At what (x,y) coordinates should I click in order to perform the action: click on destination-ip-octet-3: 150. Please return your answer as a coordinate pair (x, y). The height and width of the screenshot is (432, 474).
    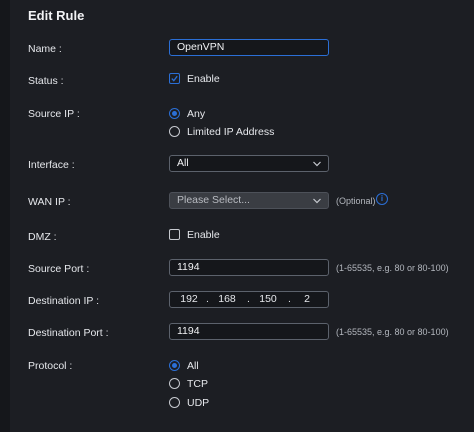
    Looking at the image, I should click on (268, 299).